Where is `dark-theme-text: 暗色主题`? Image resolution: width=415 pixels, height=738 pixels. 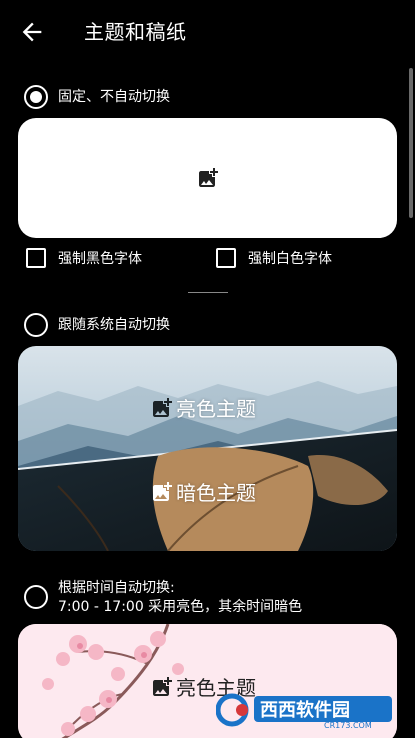 dark-theme-text: 暗色主题 is located at coordinates (216, 493).